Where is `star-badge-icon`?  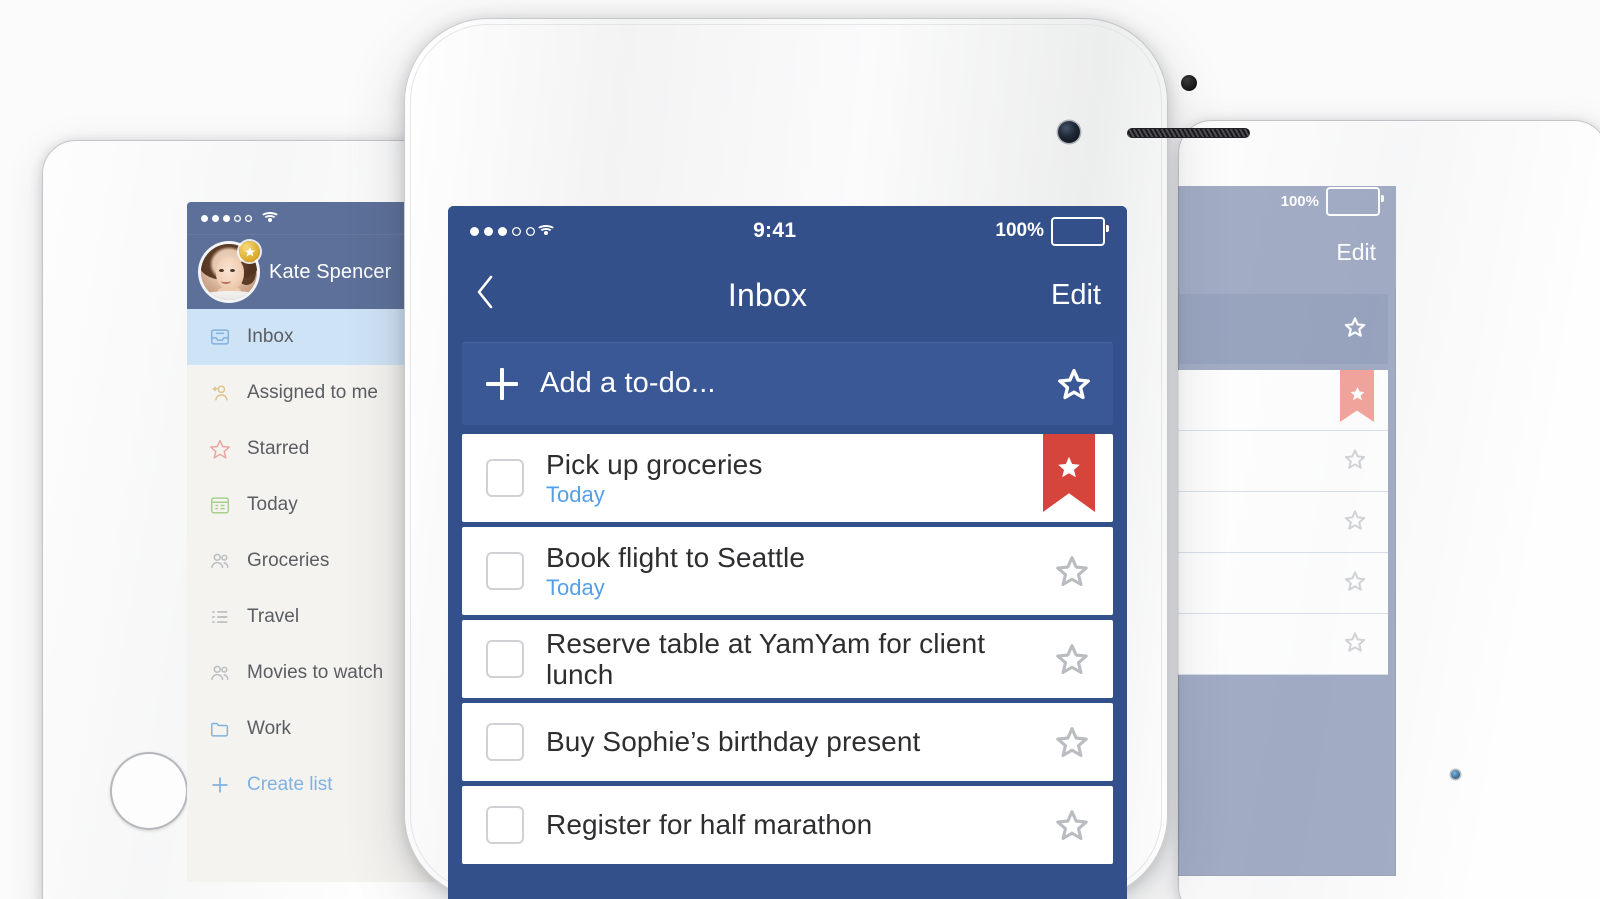 star-badge-icon is located at coordinates (249, 251).